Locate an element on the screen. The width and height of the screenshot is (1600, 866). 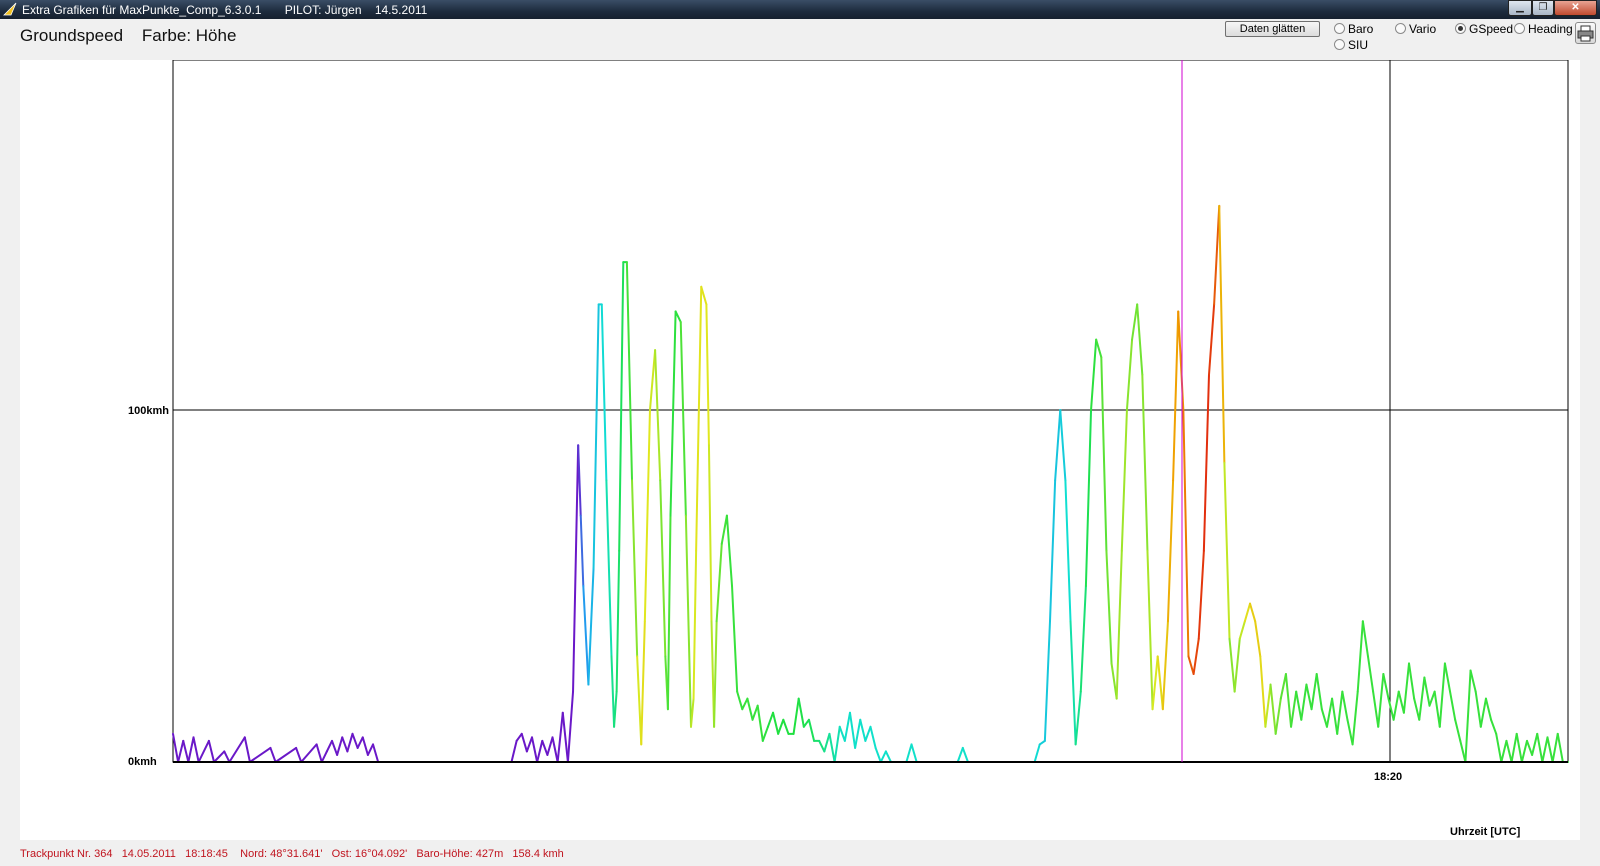
radio-siu: SIU is located at coordinates (1351, 45).